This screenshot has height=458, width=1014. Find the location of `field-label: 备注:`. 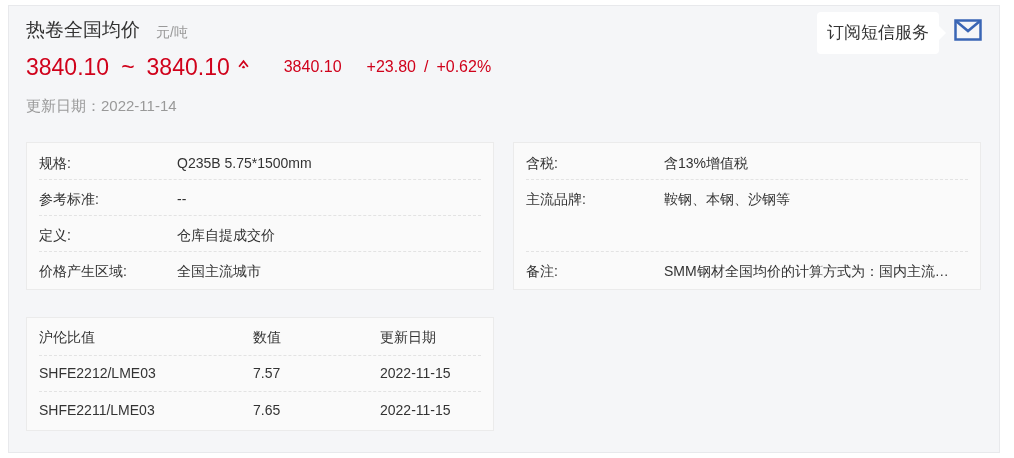

field-label: 备注: is located at coordinates (542, 271).